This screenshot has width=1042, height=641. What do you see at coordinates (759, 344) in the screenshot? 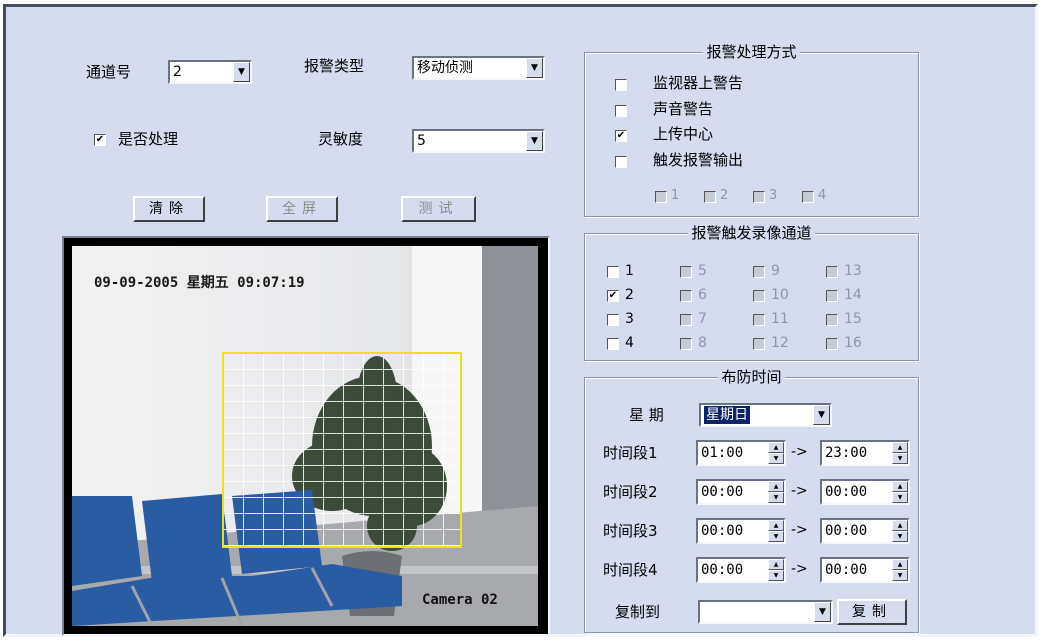
I see `record-channel-12-checkbox` at bounding box center [759, 344].